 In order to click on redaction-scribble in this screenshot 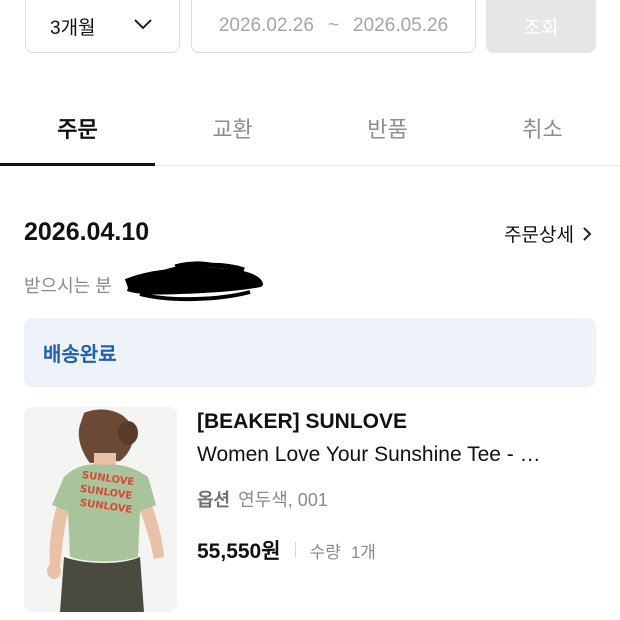, I will do `click(193, 281)`.